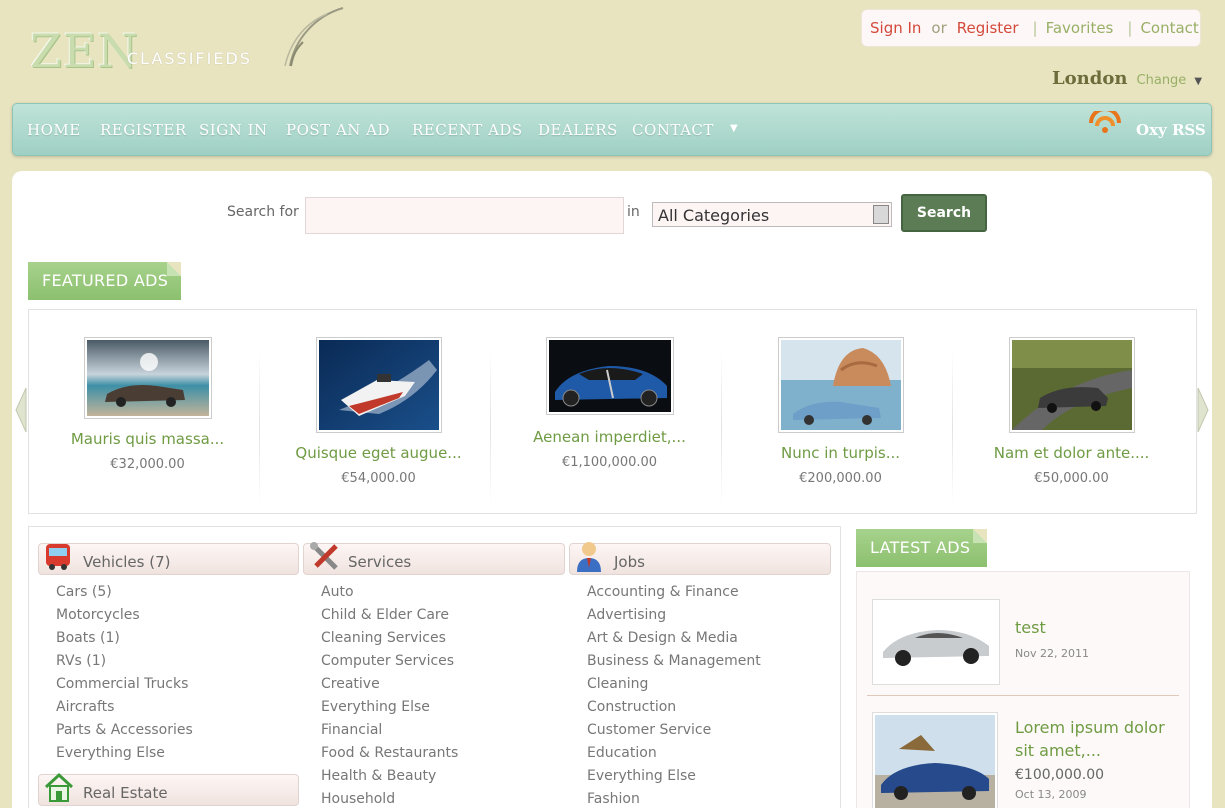 The image size is (1225, 808). Describe the element at coordinates (168, 559) in the screenshot. I see `category-heading-vehicles: Vehicles (7)` at that location.